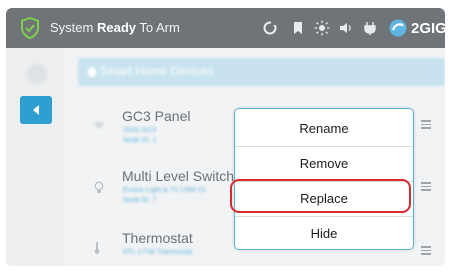  Describe the element at coordinates (322, 28) in the screenshot. I see `sun-icon` at that location.